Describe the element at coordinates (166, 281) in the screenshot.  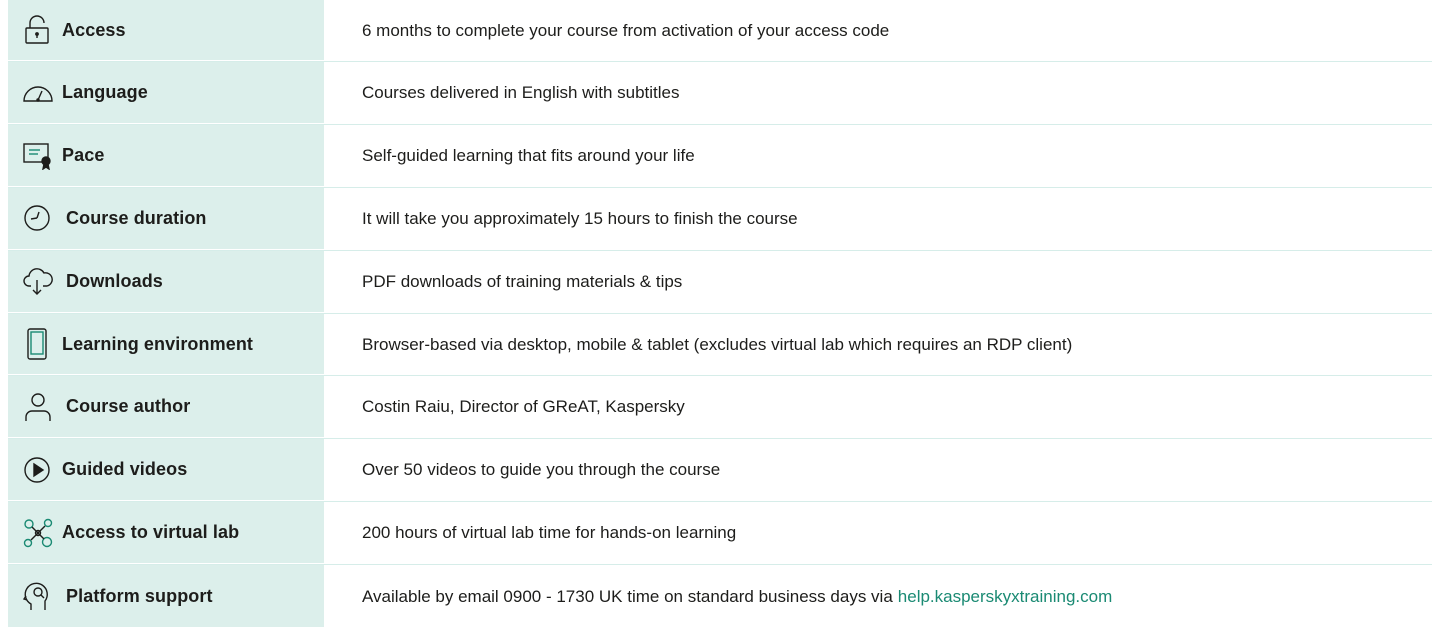
I see `label-cell: Downloads` at that location.